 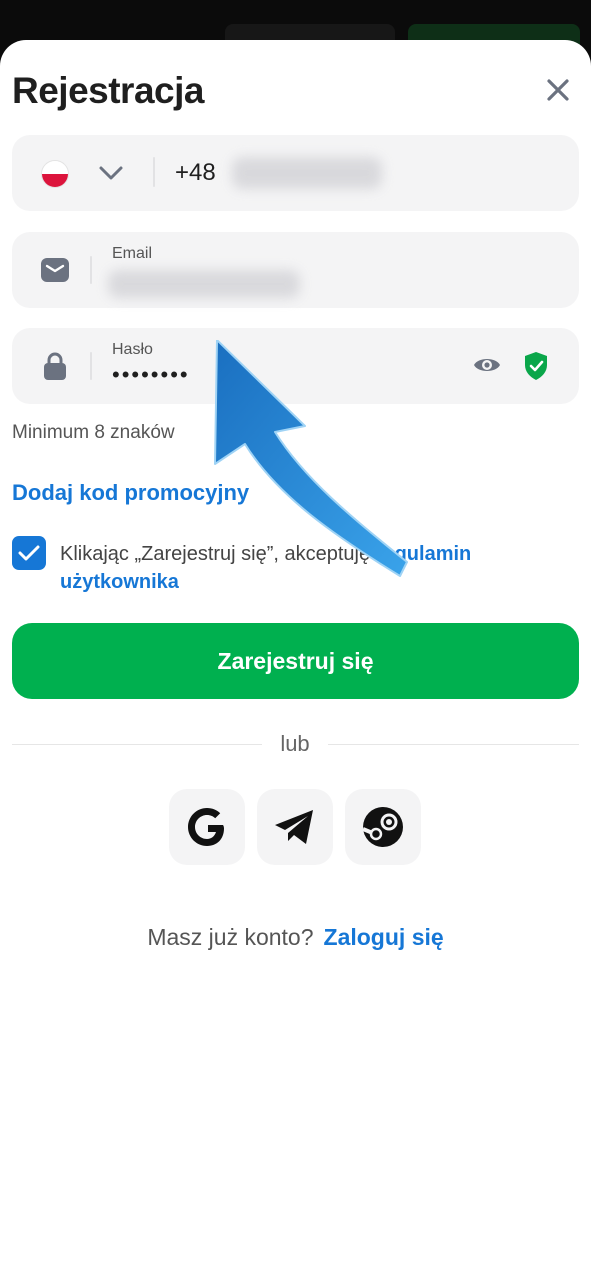 I want to click on phone-prefix: +48, so click(x=195, y=172).